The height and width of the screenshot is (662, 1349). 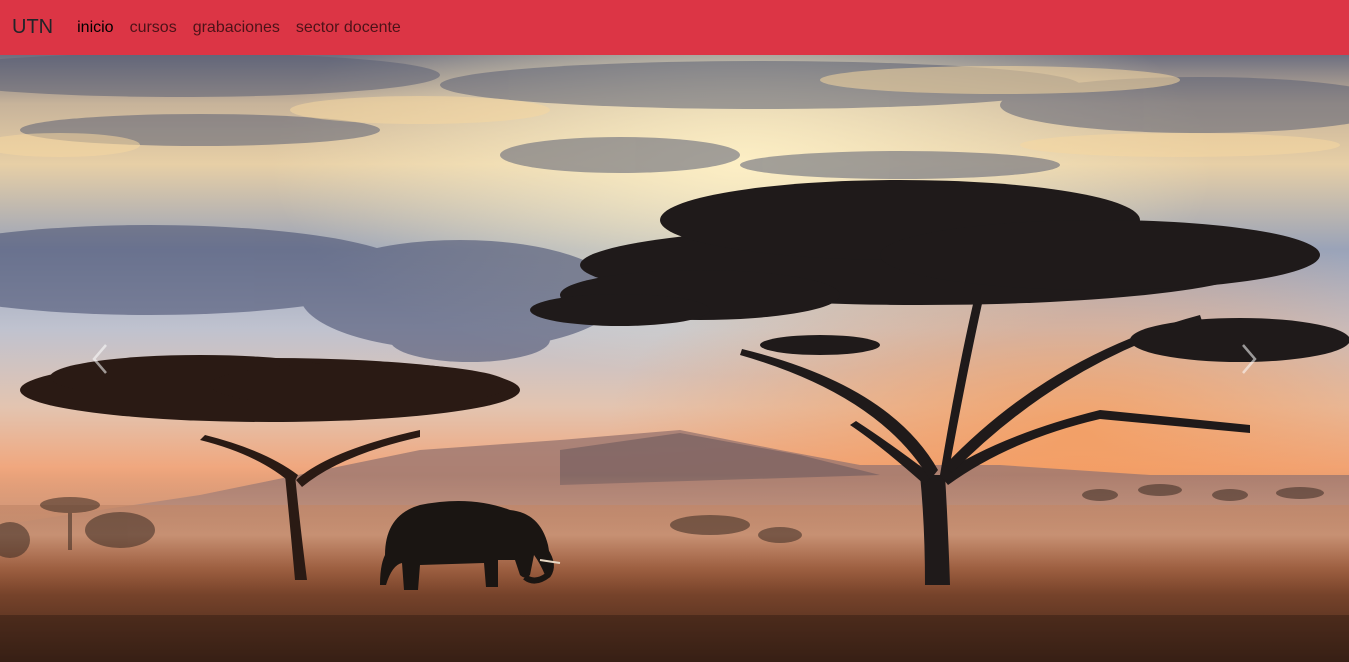 I want to click on nav-item-grabaciones: grabaciones, so click(x=236, y=27).